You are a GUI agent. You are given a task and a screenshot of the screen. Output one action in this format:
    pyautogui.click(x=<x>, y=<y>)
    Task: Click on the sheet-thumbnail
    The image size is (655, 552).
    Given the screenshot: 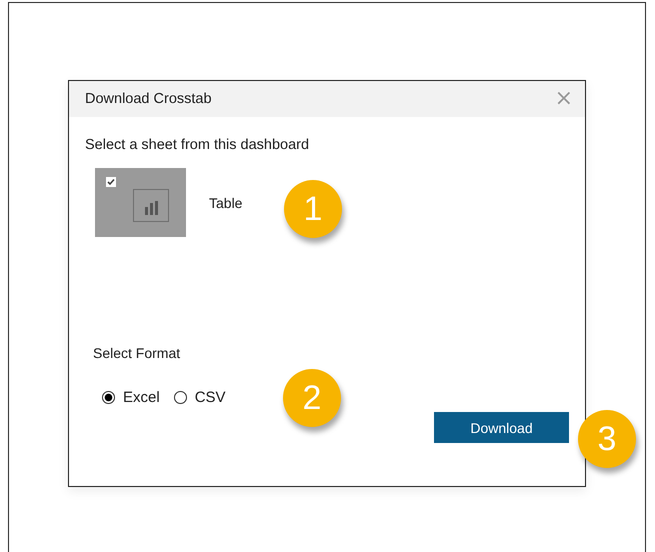 What is the action you would take?
    pyautogui.click(x=140, y=202)
    